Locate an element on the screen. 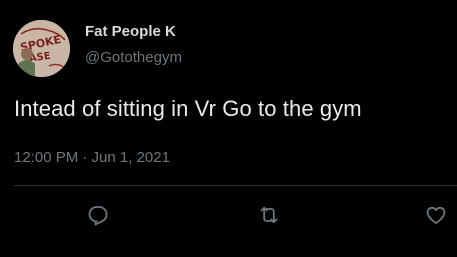 The width and height of the screenshot is (457, 257). display-name: Fat People K is located at coordinates (133, 32).